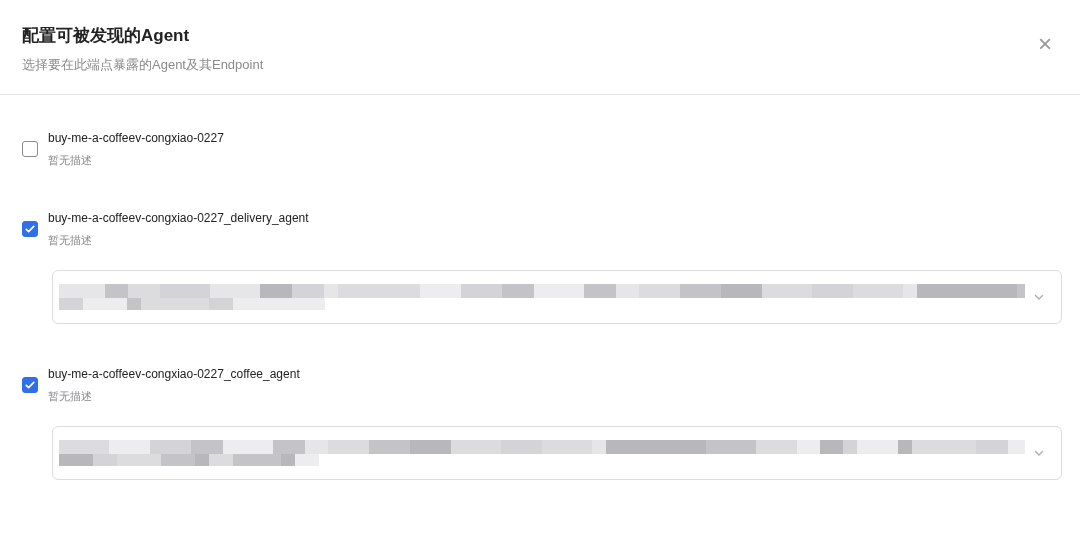  Describe the element at coordinates (174, 374) in the screenshot. I see `agent-name: buy-me-a-coffeev-congxiao-0227_coffee_agent` at that location.